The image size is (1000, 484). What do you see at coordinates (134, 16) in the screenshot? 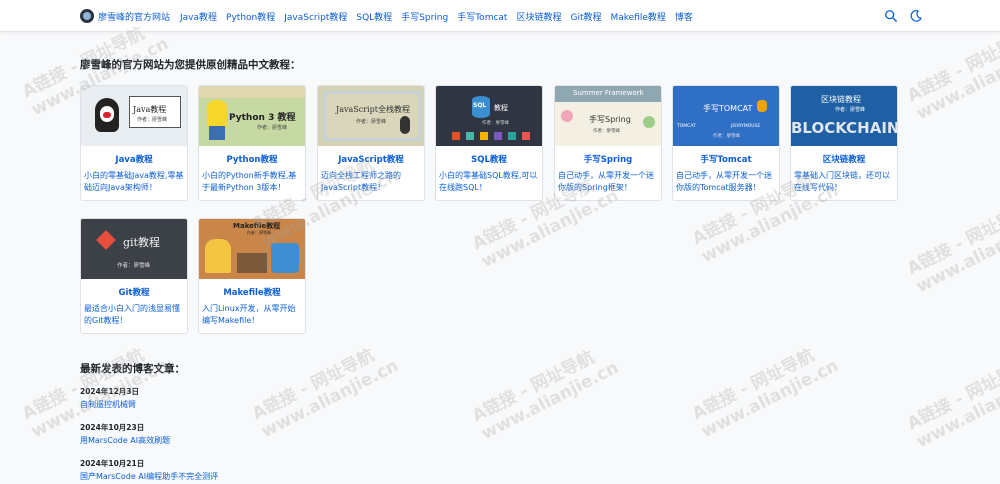
I see `nav-brand: 廖雪峰的官方网站` at bounding box center [134, 16].